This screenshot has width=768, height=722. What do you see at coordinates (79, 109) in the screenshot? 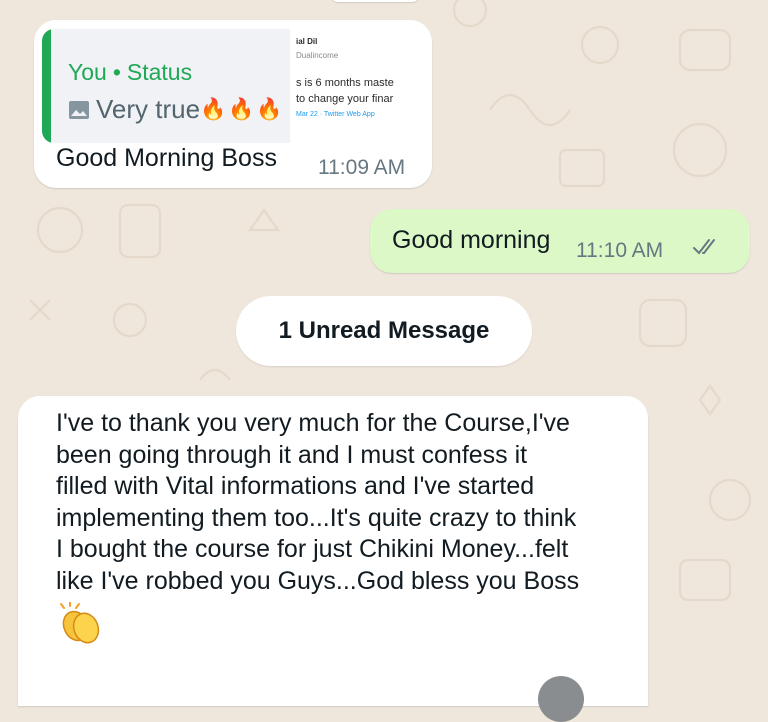
I see `photo-icon` at bounding box center [79, 109].